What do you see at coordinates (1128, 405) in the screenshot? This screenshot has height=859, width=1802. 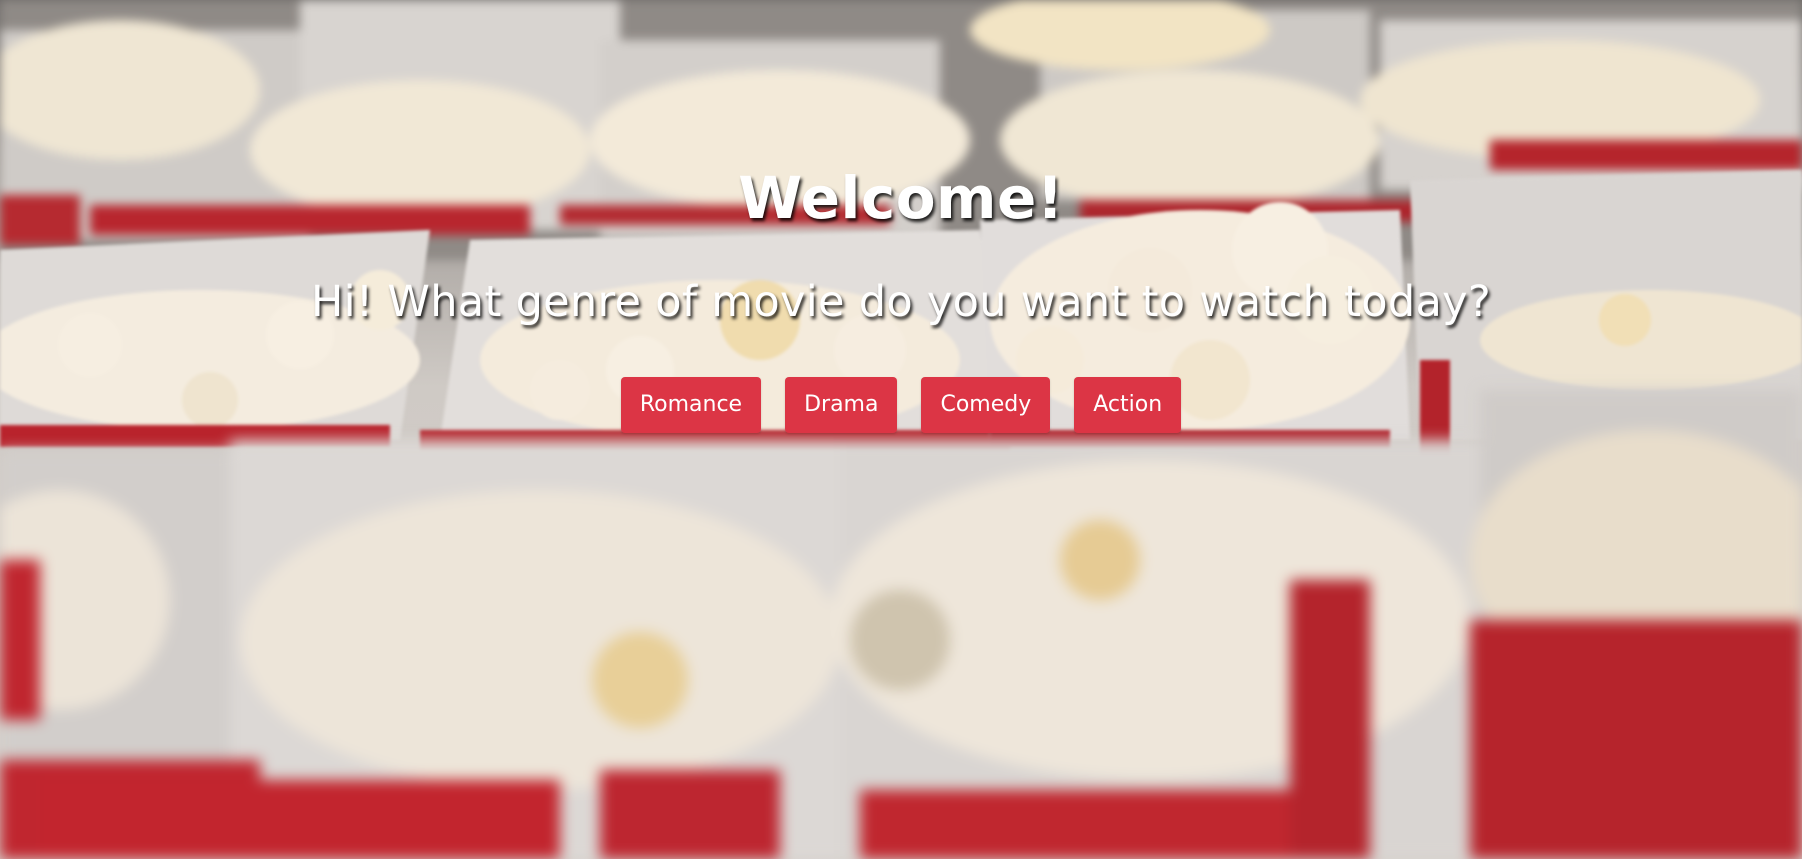 I see `action-button: Action` at bounding box center [1128, 405].